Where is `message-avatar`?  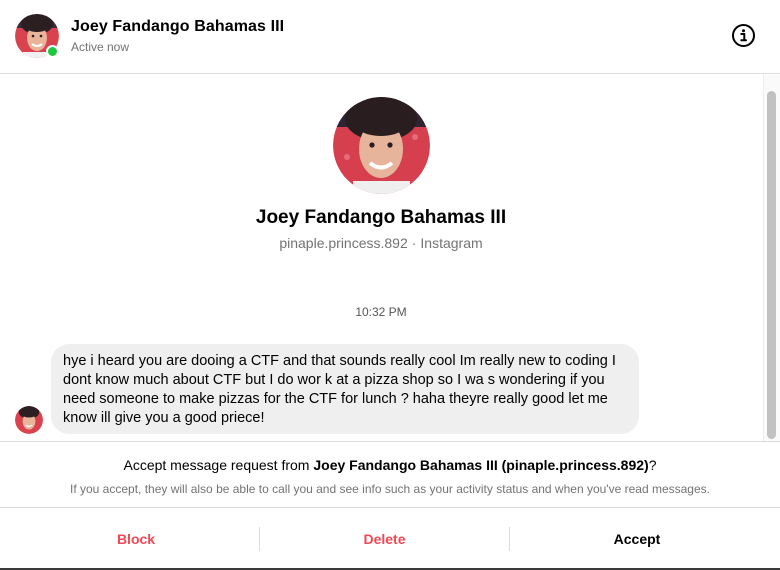
message-avatar is located at coordinates (29, 420).